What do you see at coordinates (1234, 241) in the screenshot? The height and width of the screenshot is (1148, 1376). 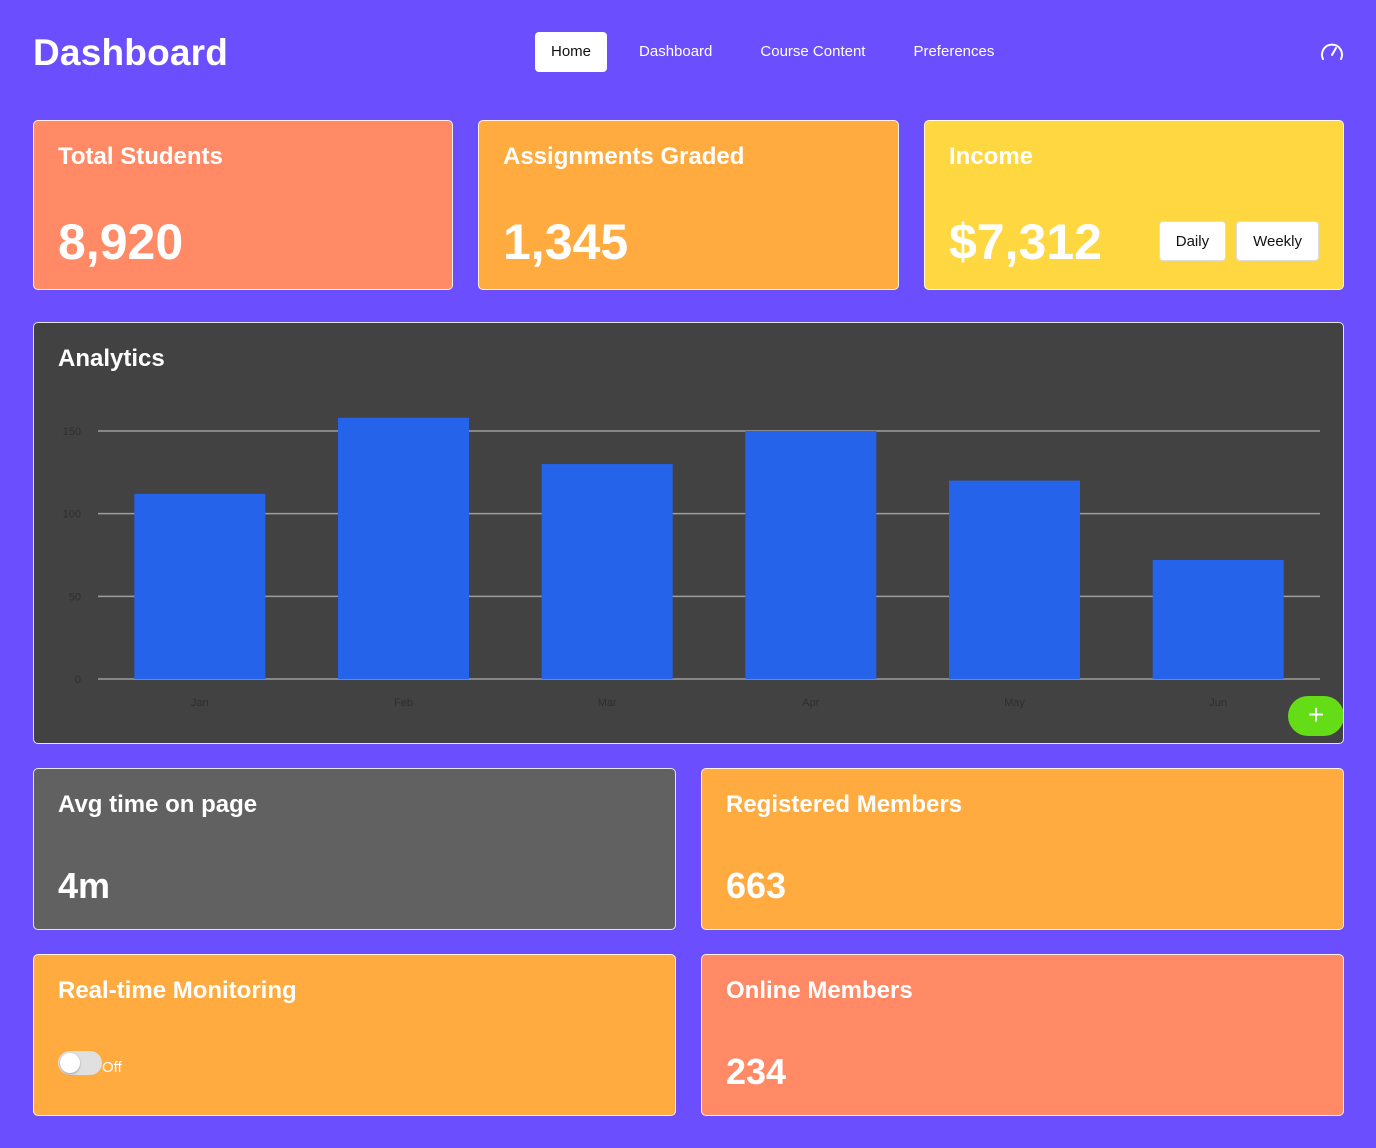 I see `period-toggle: Daily Weekly` at bounding box center [1234, 241].